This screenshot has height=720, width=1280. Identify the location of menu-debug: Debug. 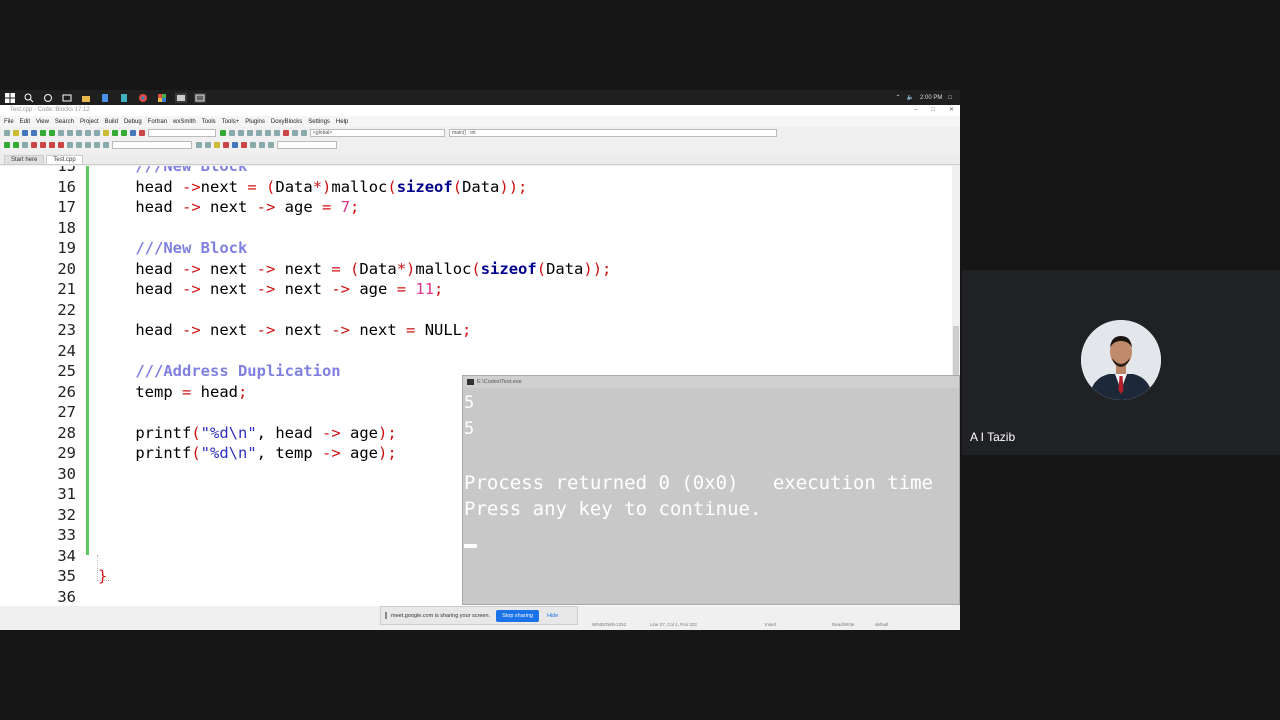
(133, 122).